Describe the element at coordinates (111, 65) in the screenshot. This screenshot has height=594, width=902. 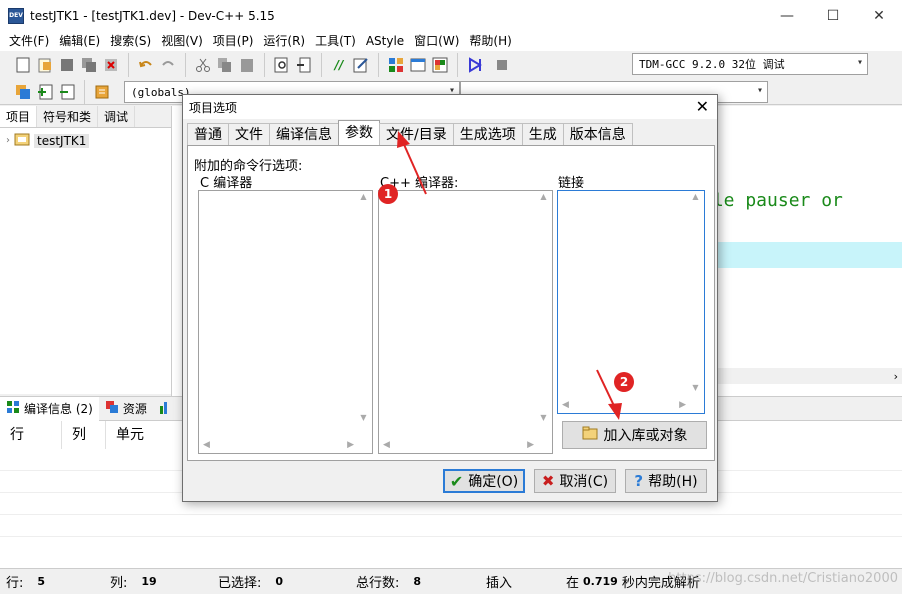
I see `close-file-icon` at that location.